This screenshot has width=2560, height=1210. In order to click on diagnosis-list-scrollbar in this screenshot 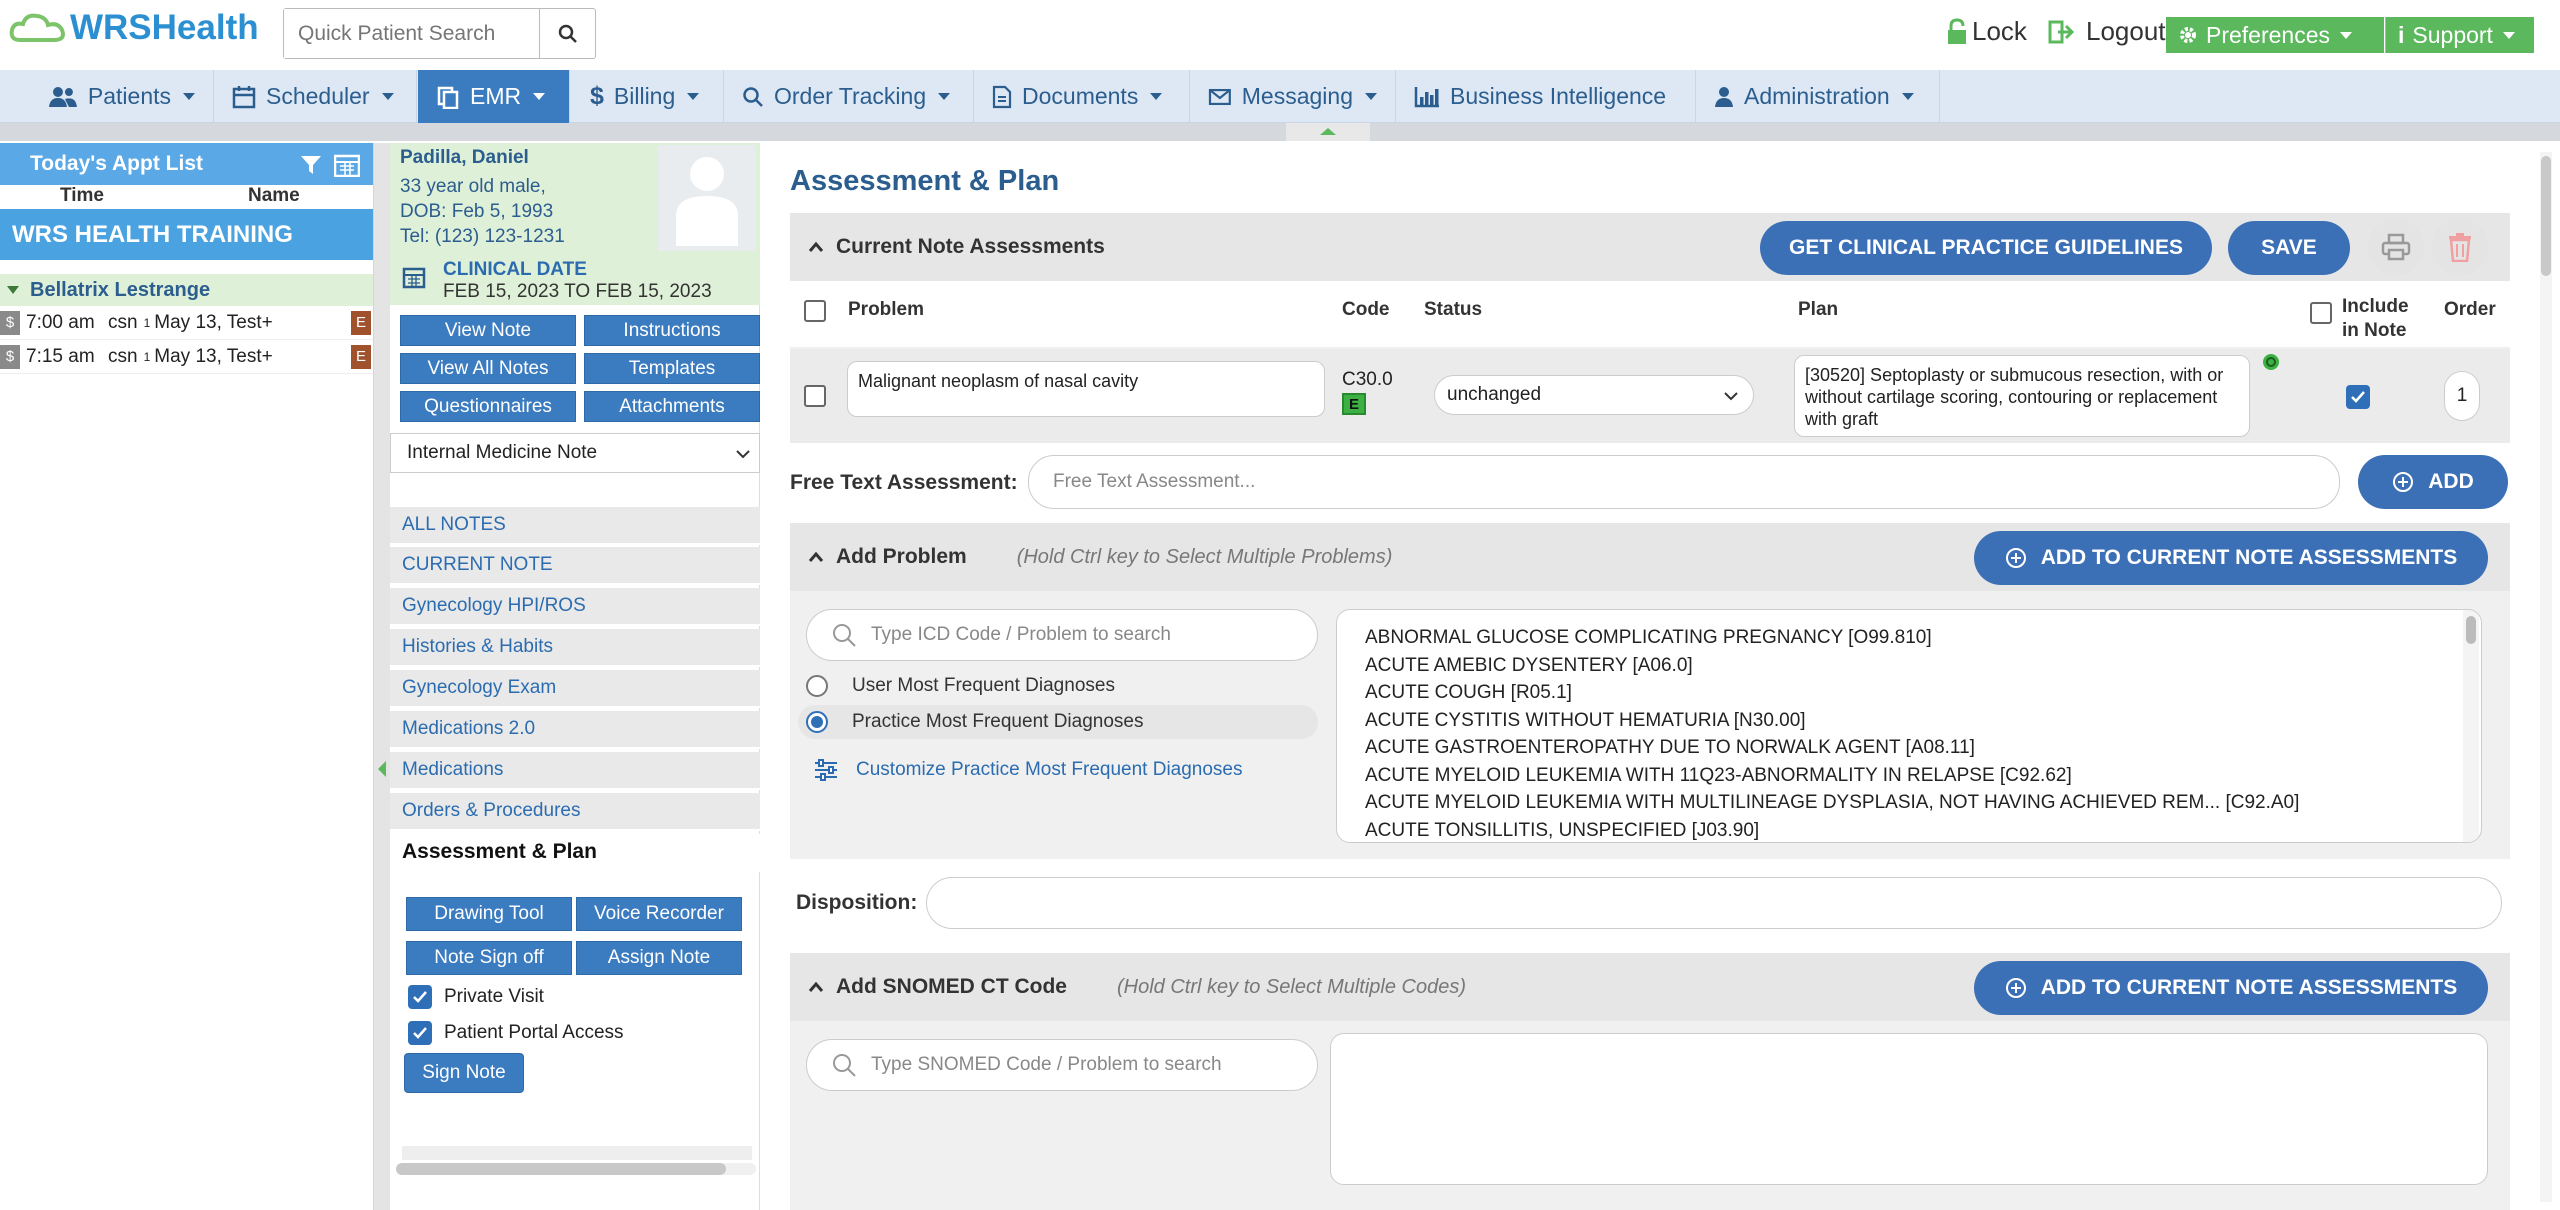, I will do `click(2471, 726)`.